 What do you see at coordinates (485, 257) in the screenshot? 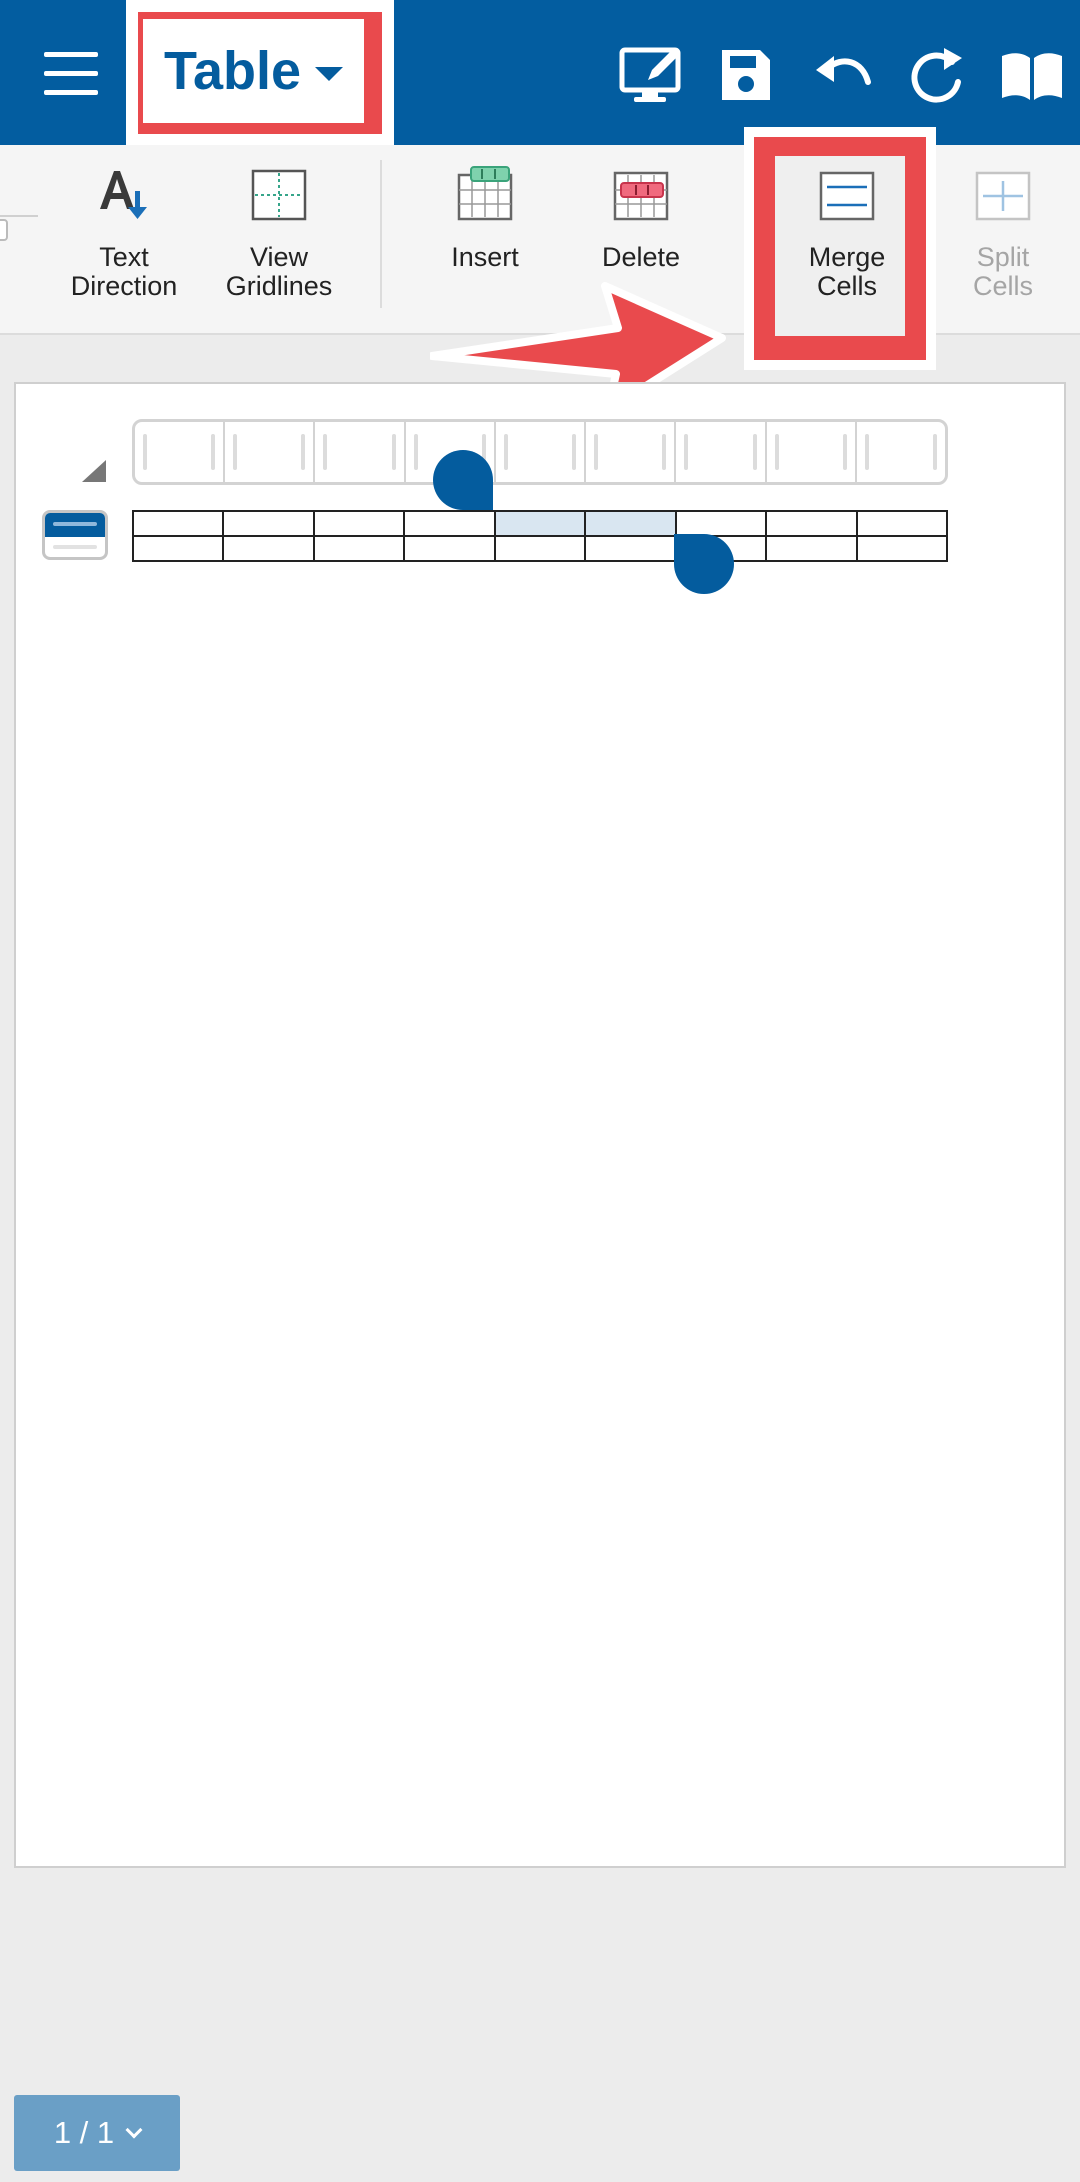
I see `insert-label: Insert` at bounding box center [485, 257].